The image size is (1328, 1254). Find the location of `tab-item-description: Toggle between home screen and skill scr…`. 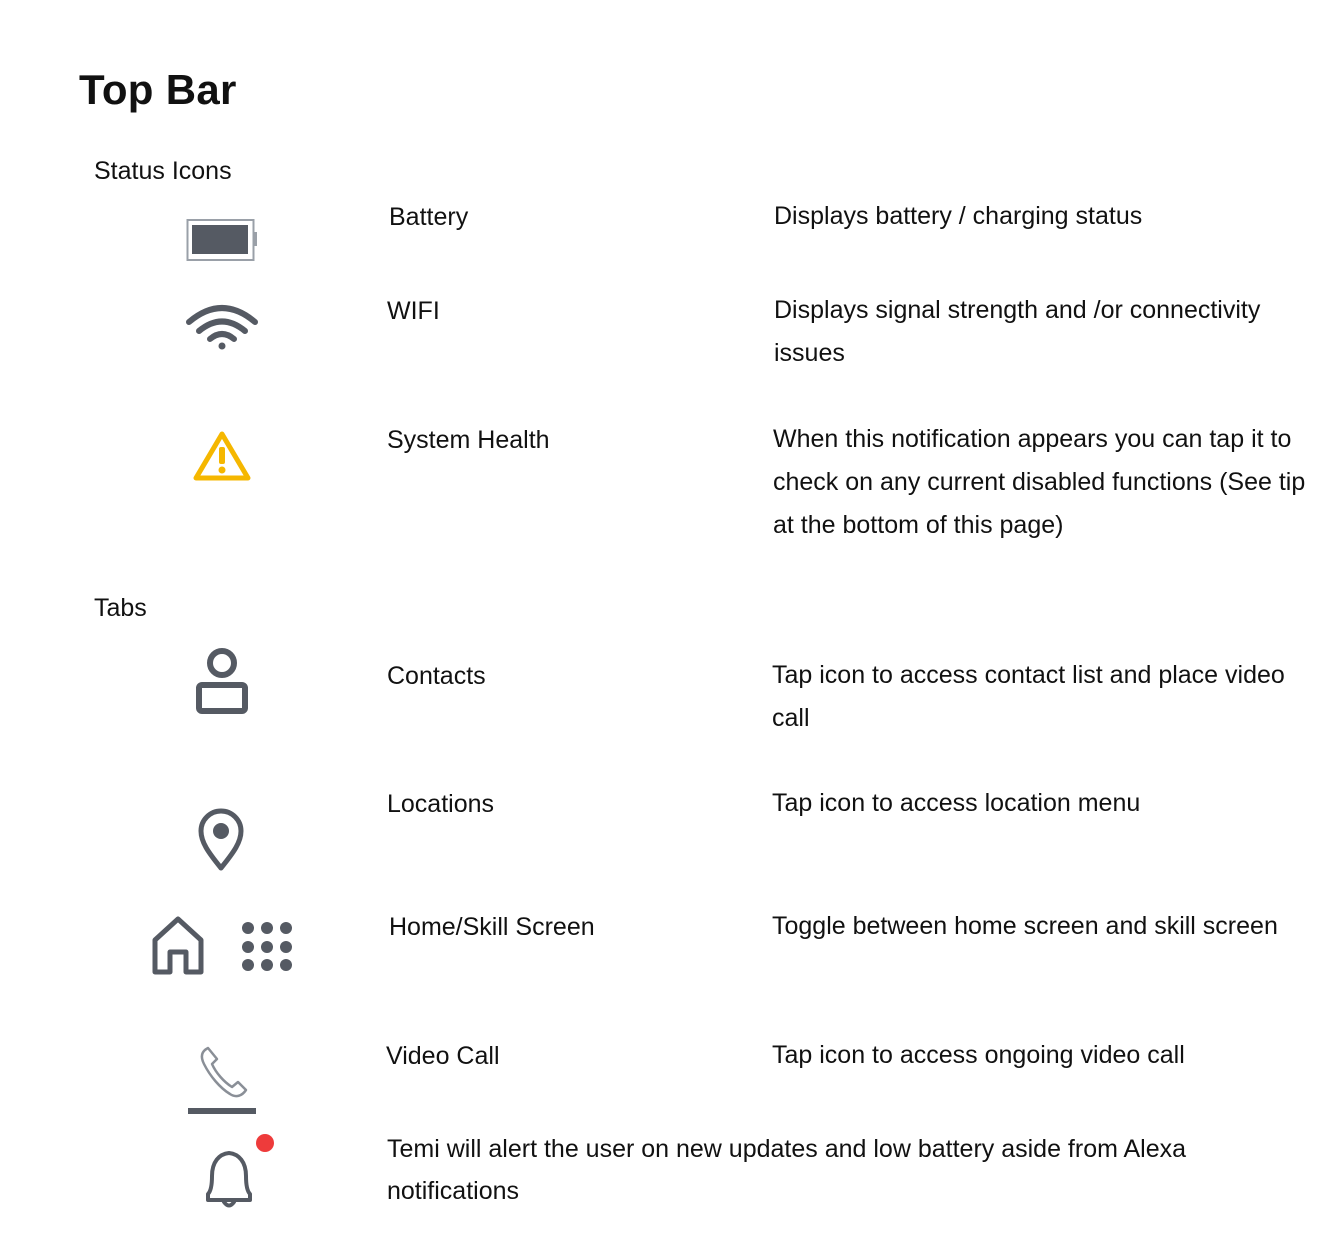

tab-item-description: Toggle between home screen and skill scr… is located at coordinates (1025, 926).